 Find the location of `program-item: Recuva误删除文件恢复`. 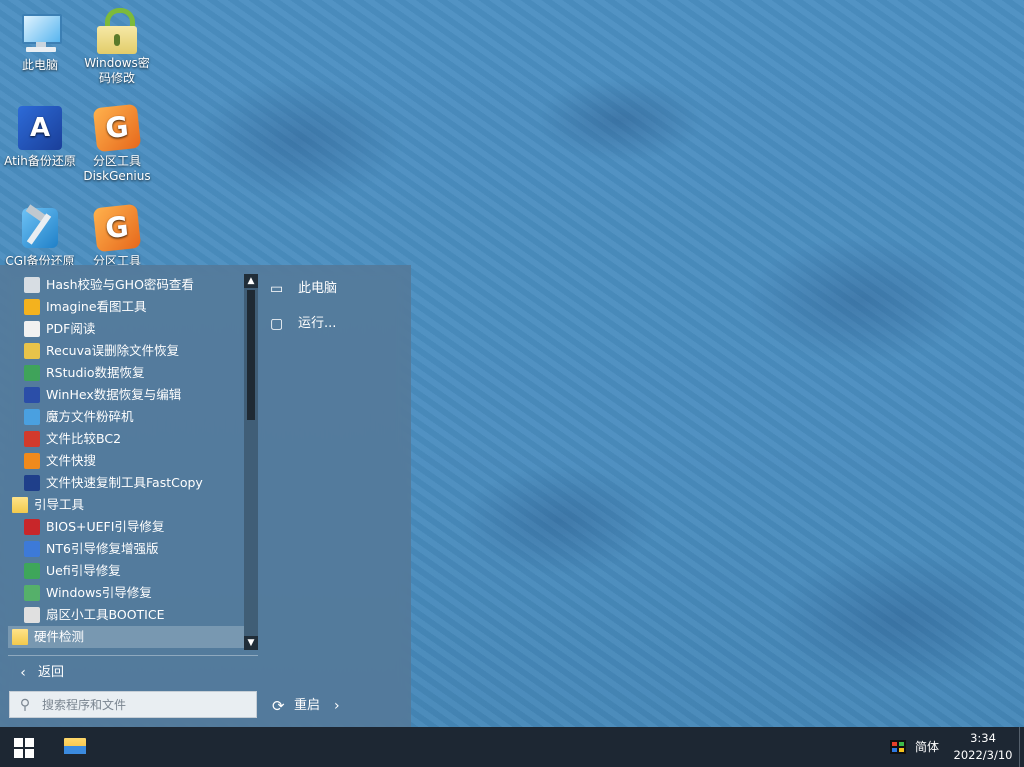

program-item: Recuva误删除文件恢复 is located at coordinates (126, 351).